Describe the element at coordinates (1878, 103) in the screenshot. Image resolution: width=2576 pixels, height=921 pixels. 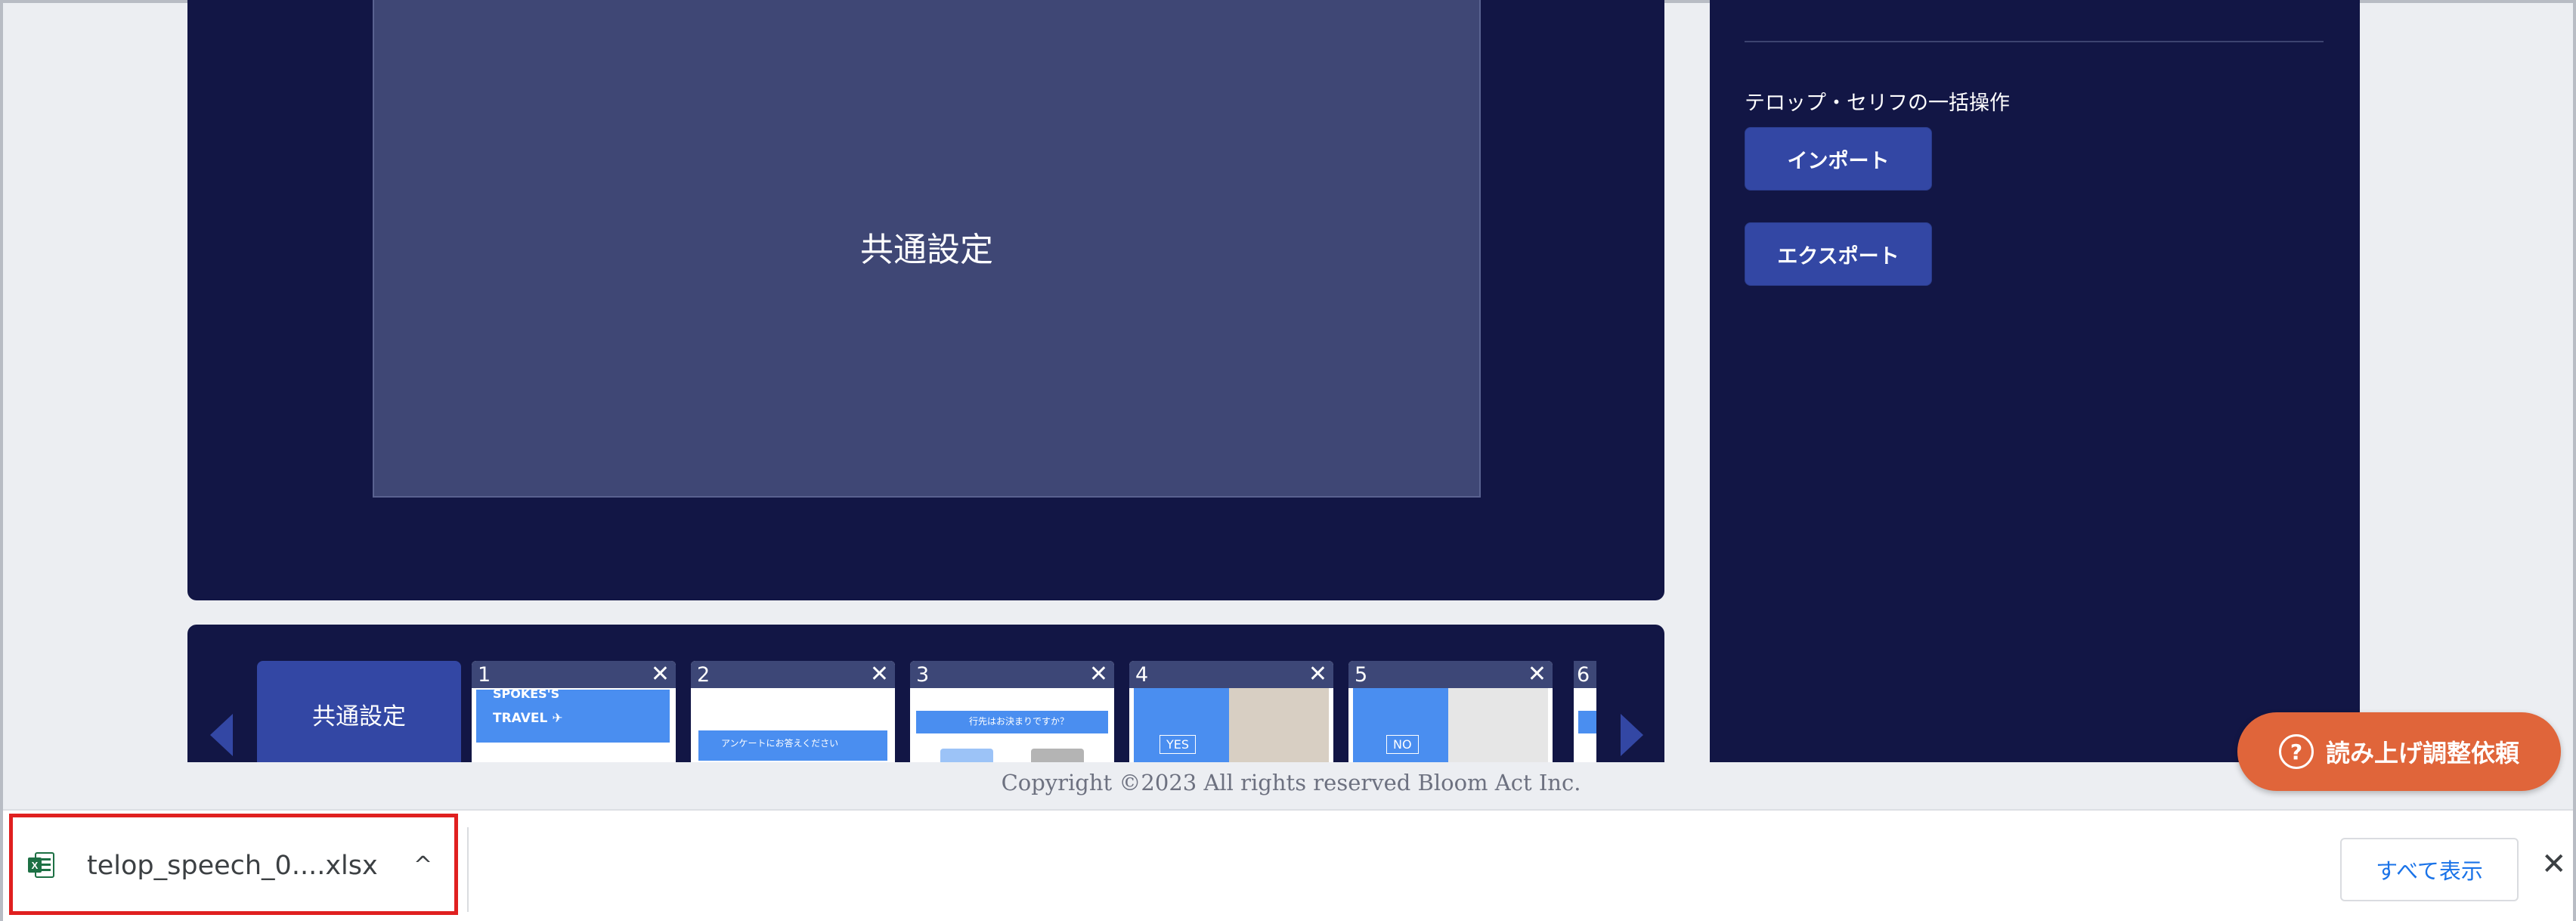
I see `bulk-operations-heading: テロップ・セリフの一括操作` at that location.